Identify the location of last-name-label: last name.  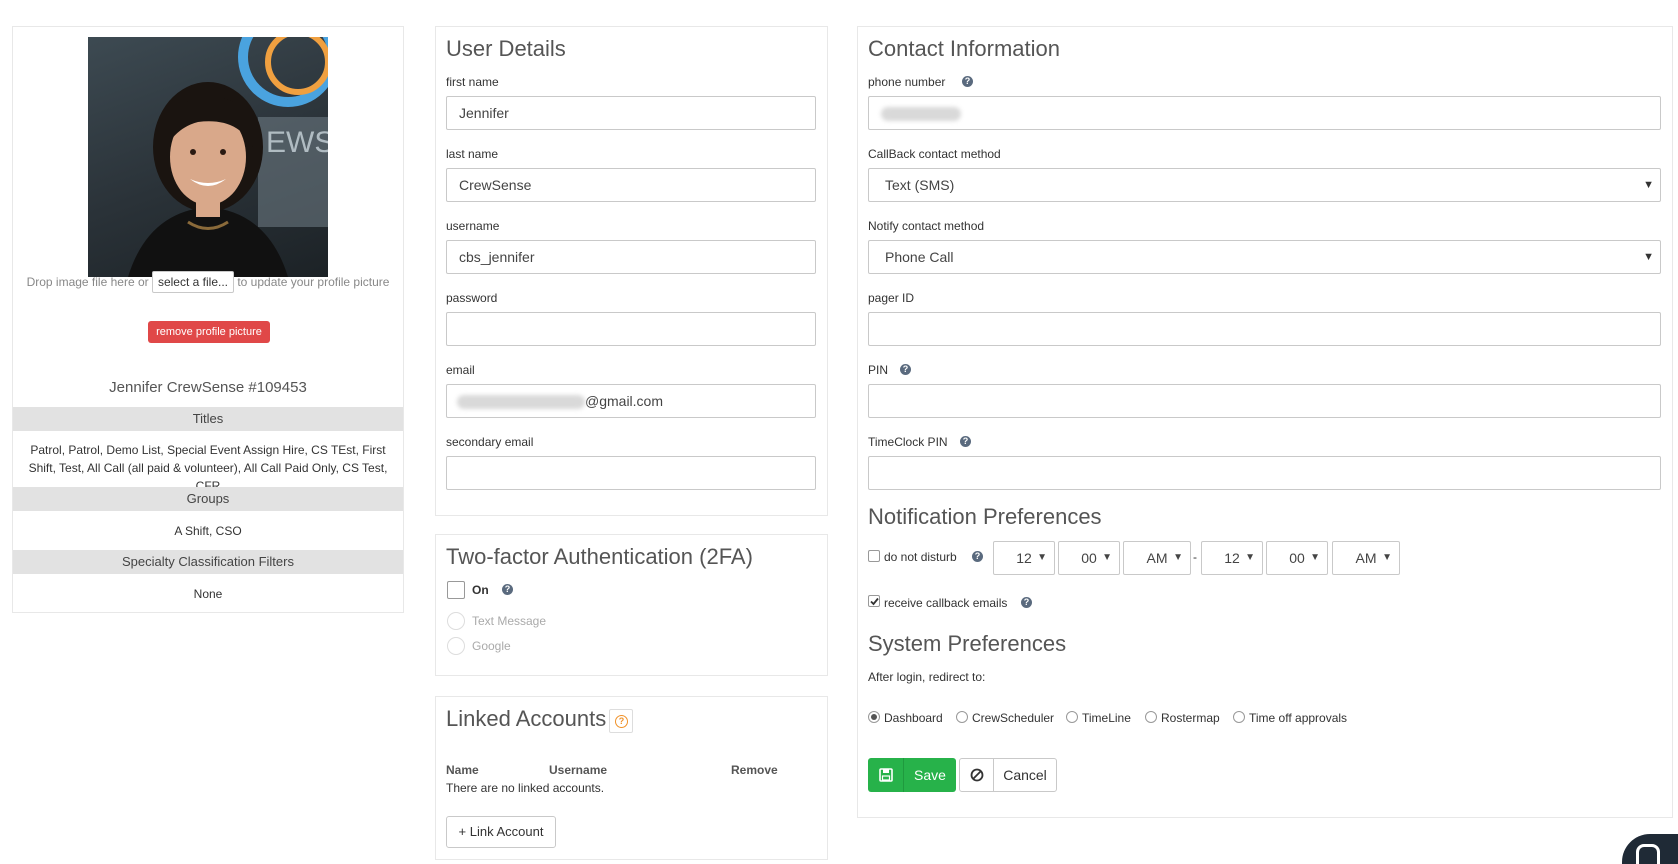
(472, 154).